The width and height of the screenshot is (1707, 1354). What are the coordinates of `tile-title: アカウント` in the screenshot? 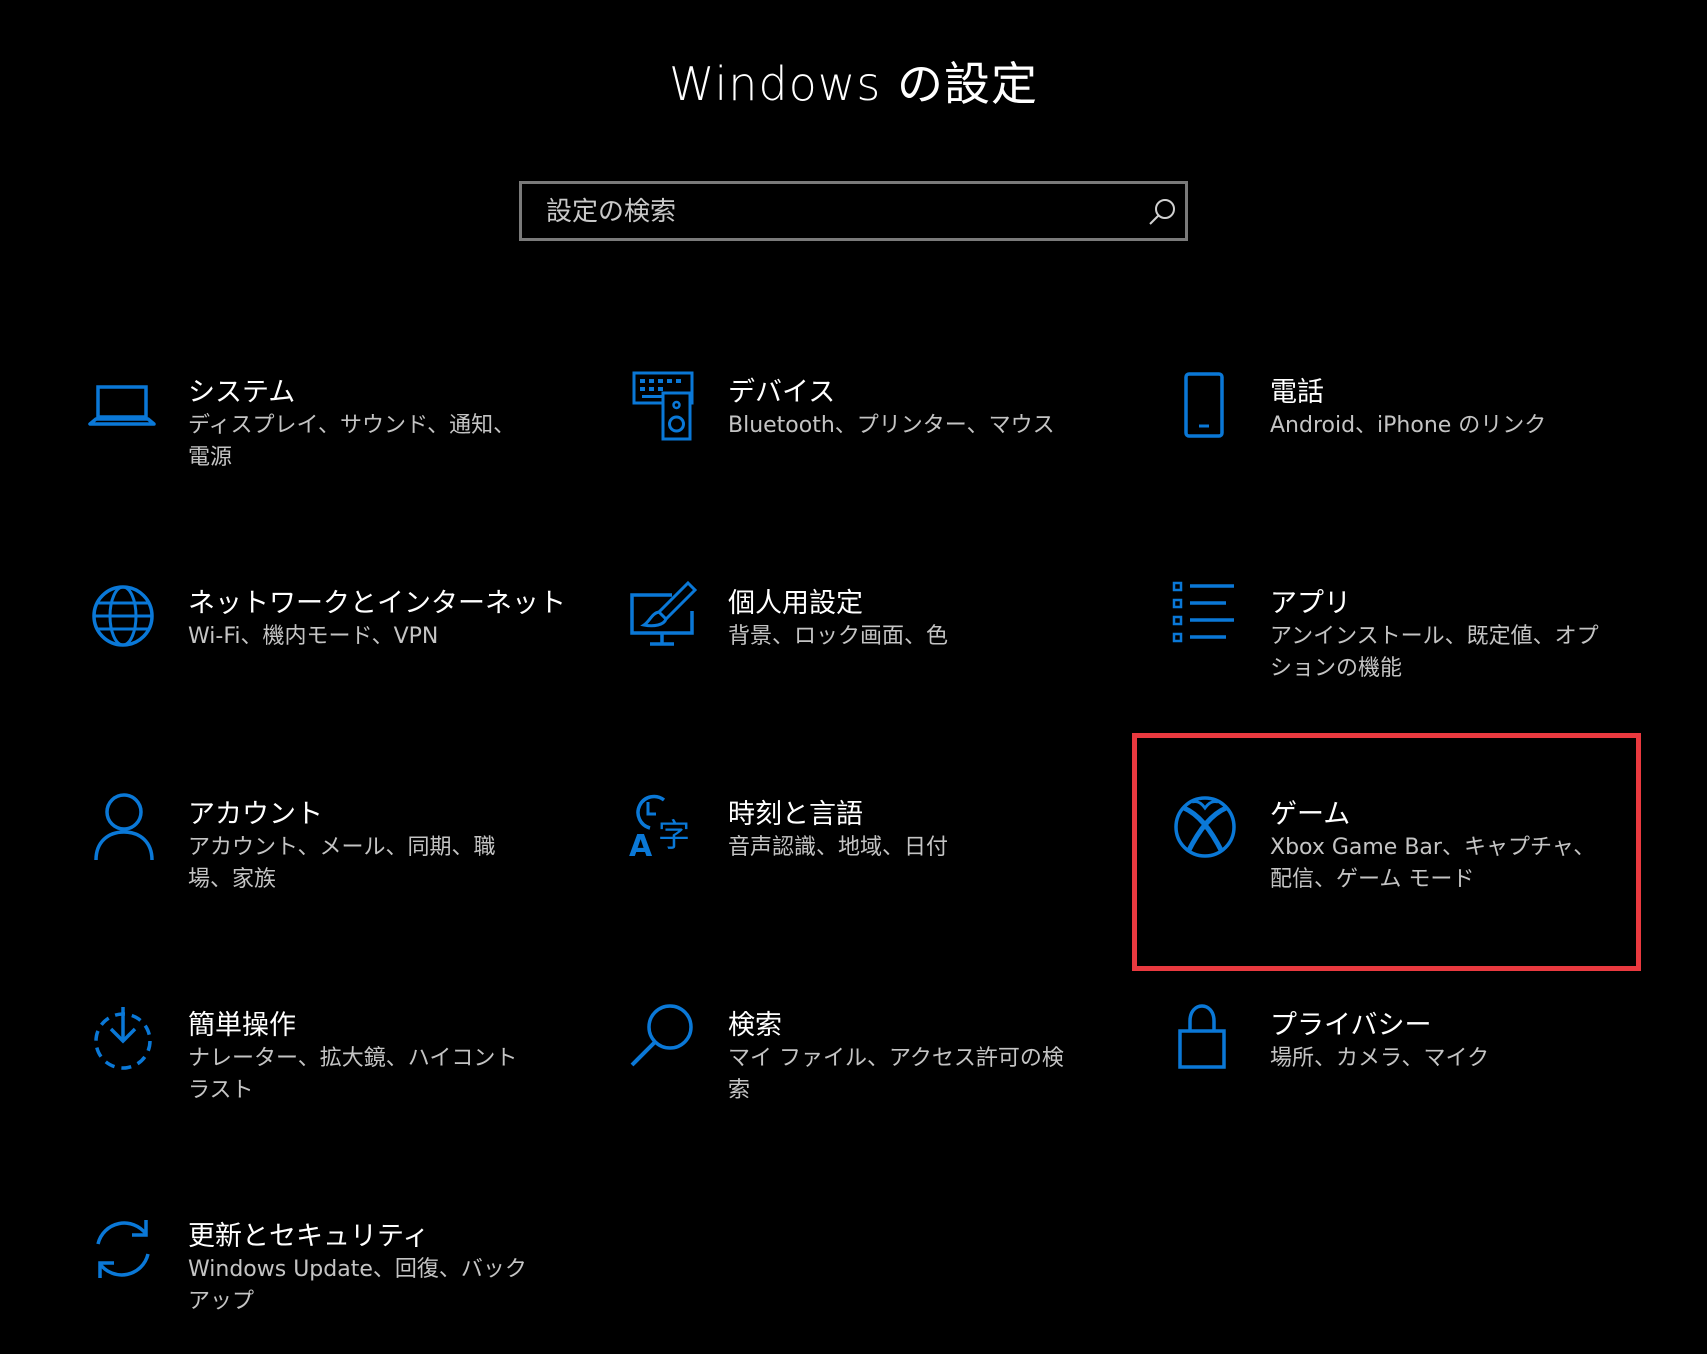 It's located at (255, 814).